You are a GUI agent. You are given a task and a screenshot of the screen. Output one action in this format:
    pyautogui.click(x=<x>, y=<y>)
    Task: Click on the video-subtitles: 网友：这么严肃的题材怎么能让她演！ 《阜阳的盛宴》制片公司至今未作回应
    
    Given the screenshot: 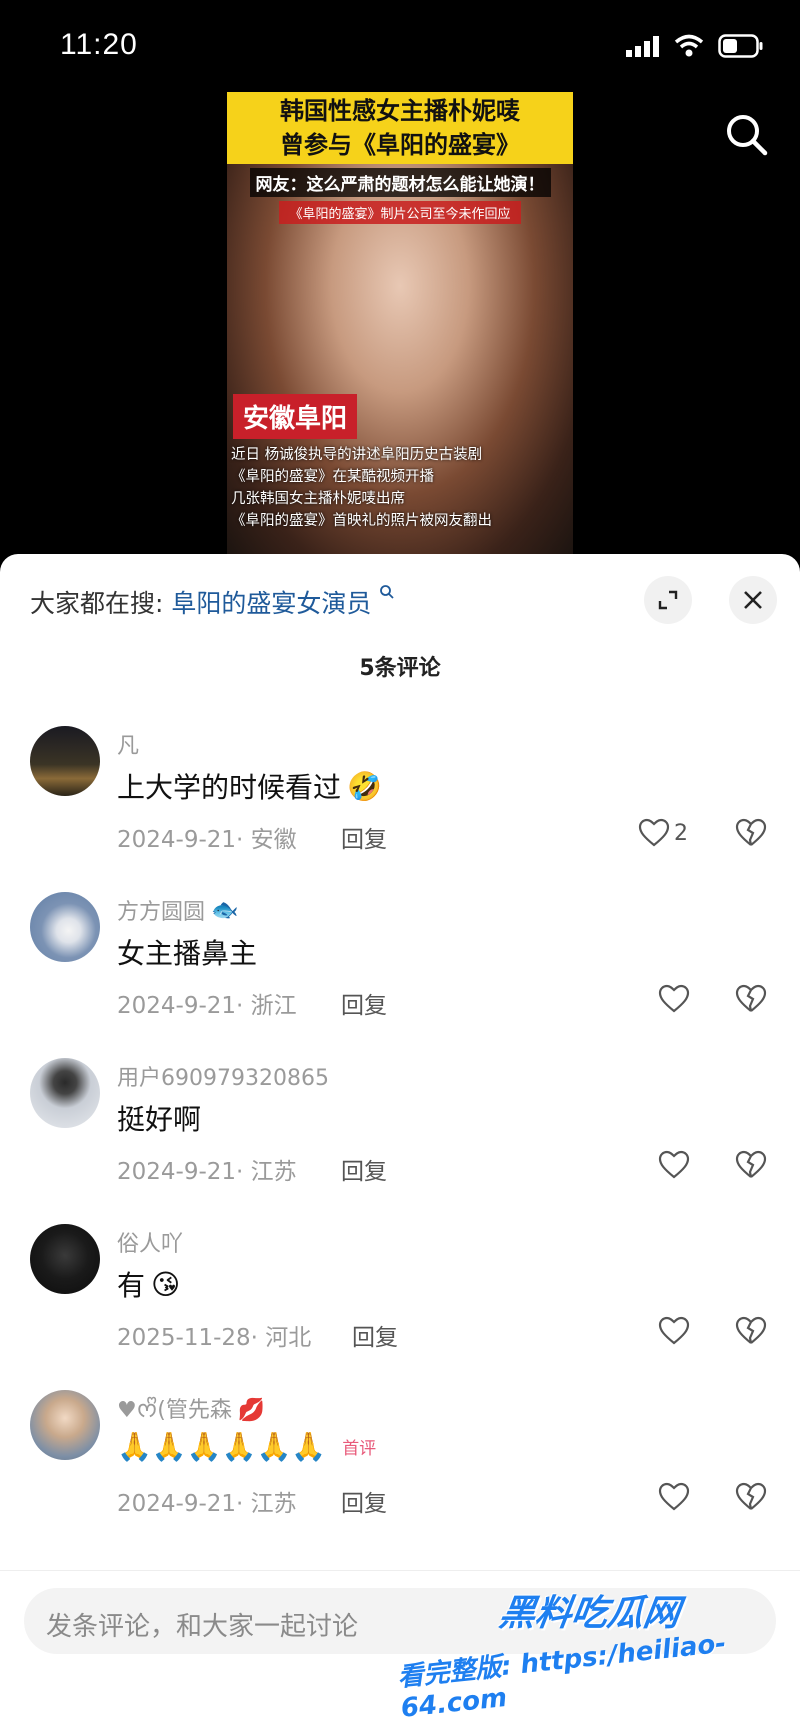 What is the action you would take?
    pyautogui.click(x=400, y=196)
    